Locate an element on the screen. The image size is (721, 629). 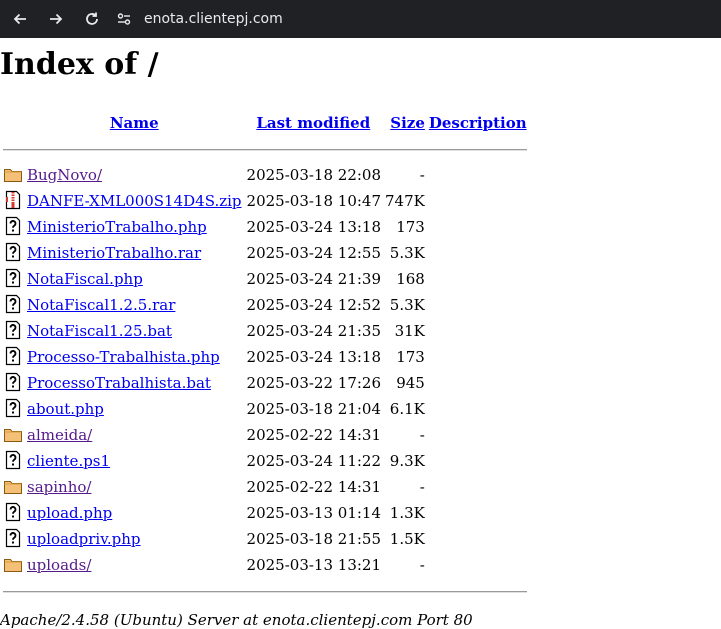
sort-by-modified-link: Last modified is located at coordinates (313, 123).